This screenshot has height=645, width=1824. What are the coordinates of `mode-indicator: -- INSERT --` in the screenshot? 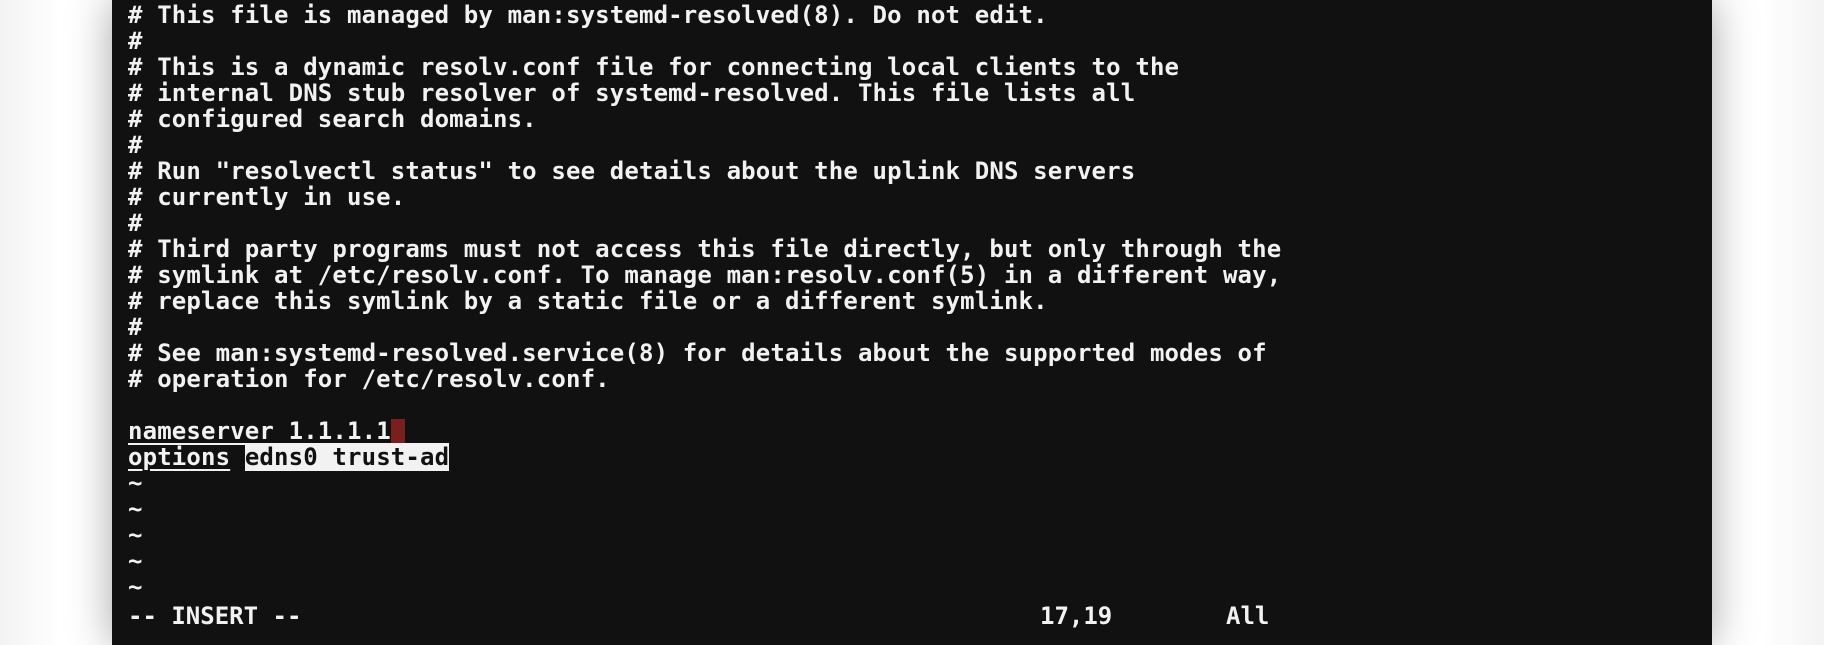 It's located at (215, 616).